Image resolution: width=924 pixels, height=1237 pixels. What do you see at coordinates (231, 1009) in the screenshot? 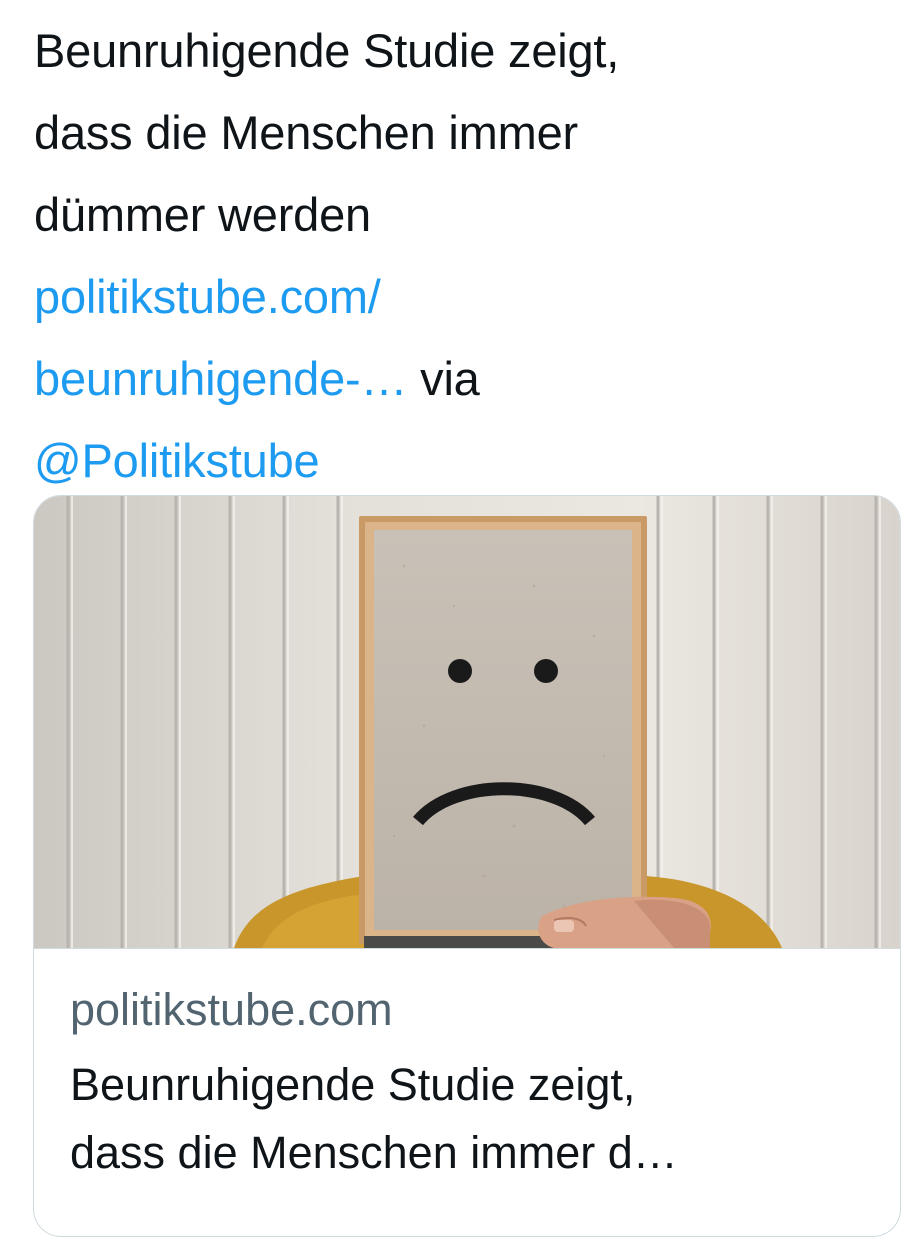
I see `card-domain: politikstube.com` at bounding box center [231, 1009].